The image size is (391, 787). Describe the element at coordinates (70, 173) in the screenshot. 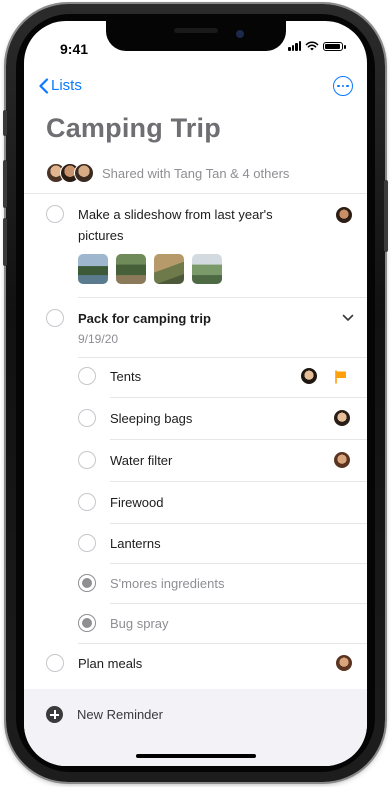

I see `avatar-group` at that location.